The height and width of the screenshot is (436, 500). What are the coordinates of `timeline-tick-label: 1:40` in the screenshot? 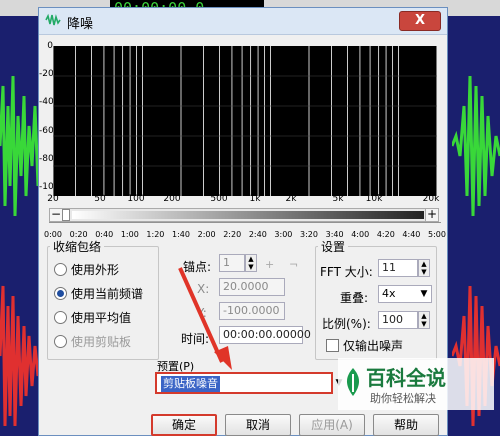 It's located at (181, 234).